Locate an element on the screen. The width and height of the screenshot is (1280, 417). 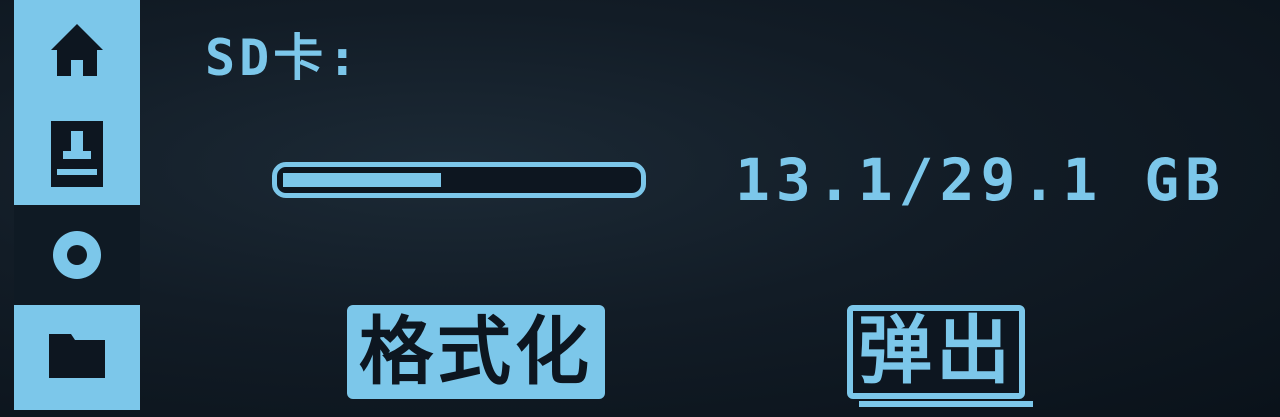
storage-usage-bar is located at coordinates (459, 180).